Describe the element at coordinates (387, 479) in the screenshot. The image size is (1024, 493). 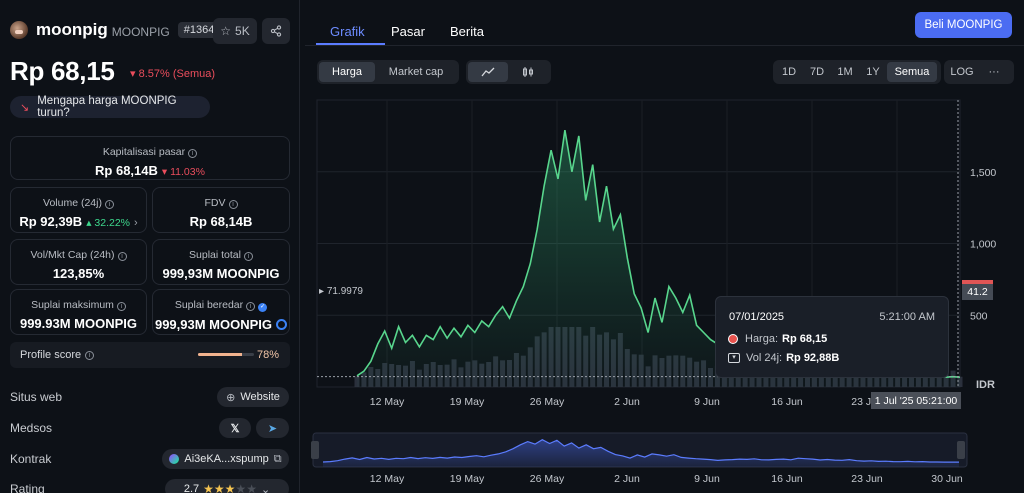
I see `navigator-tick-label: 12 May` at that location.